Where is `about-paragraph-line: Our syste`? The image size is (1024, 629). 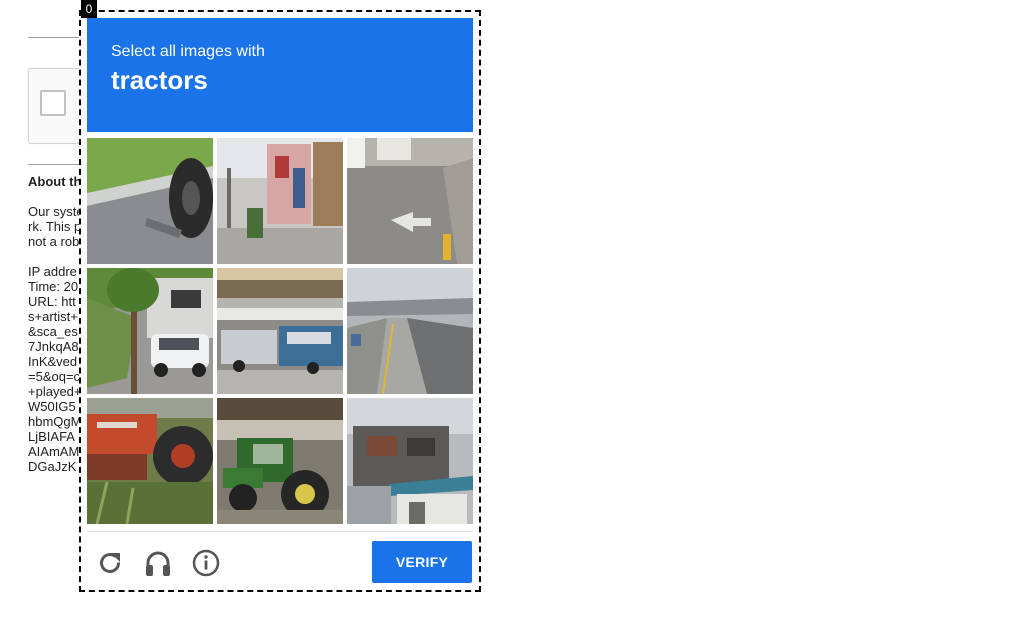 about-paragraph-line: Our syste is located at coordinates (56, 211).